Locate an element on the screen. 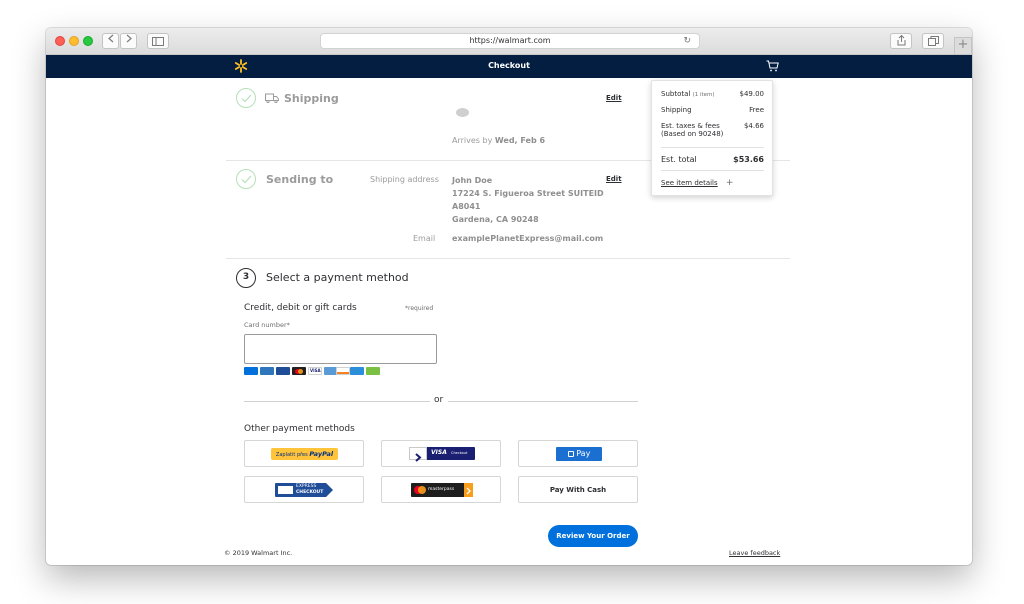 Image resolution: width=1024 pixels, height=604 pixels. edit-shipping-link: Edit is located at coordinates (614, 98).